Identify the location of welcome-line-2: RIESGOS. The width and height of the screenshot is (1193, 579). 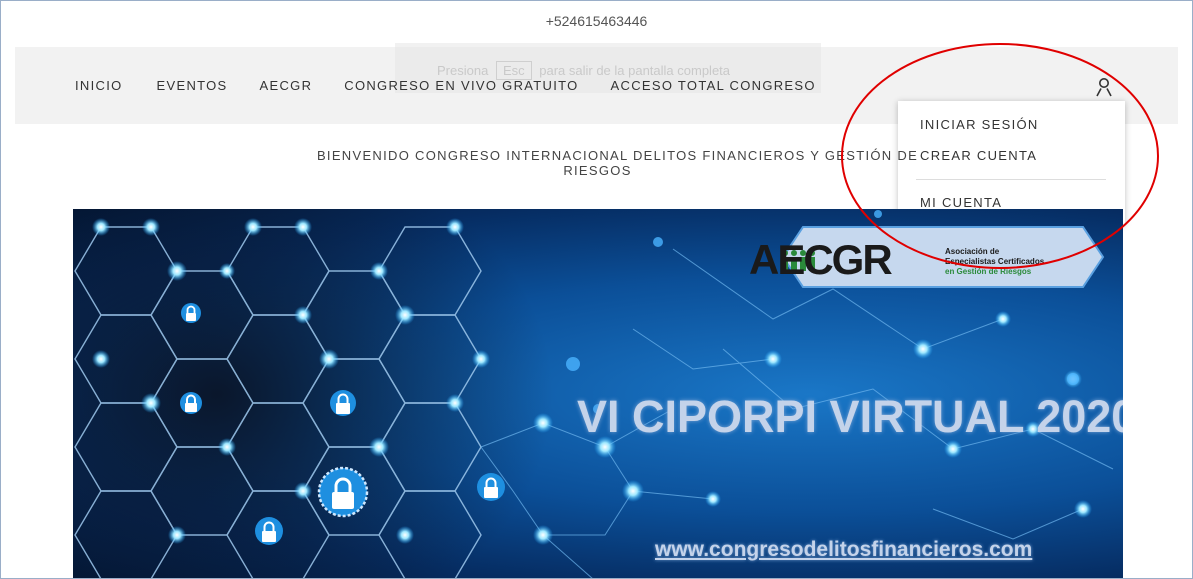
(597, 170).